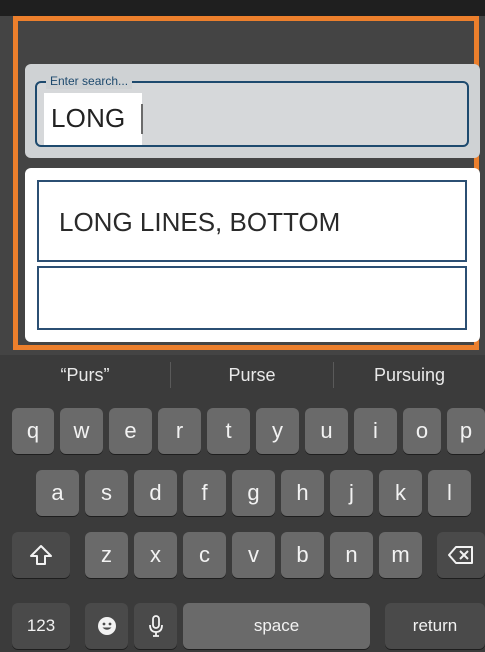 The image size is (485, 652). What do you see at coordinates (466, 431) in the screenshot?
I see `key-p: p` at bounding box center [466, 431].